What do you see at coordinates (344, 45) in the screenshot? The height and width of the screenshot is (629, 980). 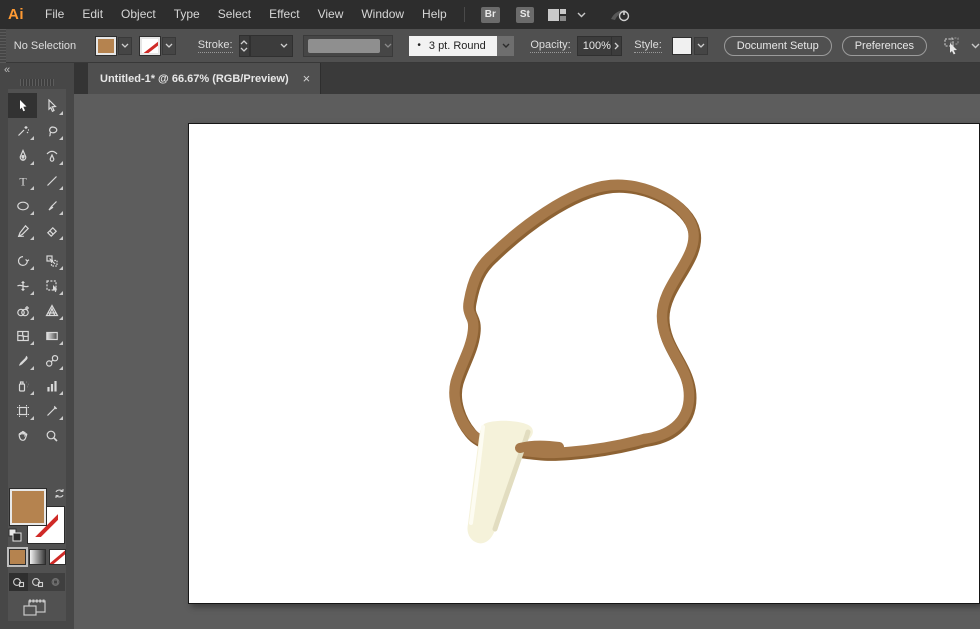 I see `width-profile-preview` at bounding box center [344, 45].